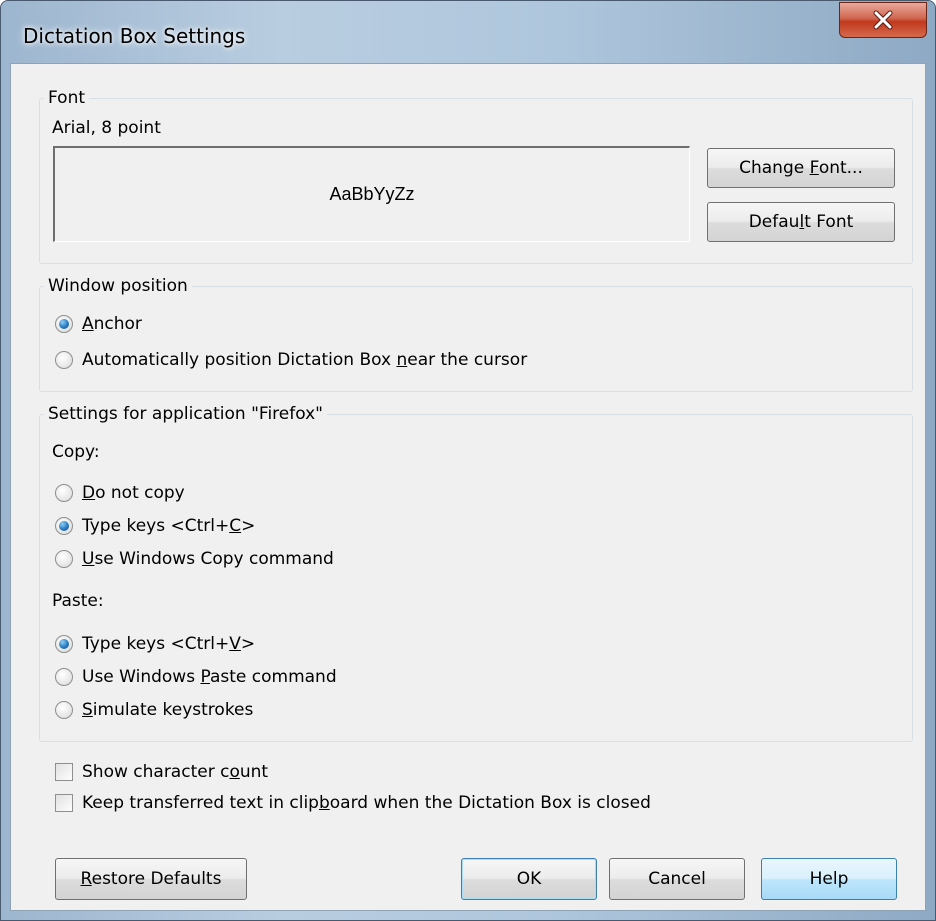 The height and width of the screenshot is (921, 936). I want to click on restore-defaults-button: Restore Defaults, so click(151, 879).